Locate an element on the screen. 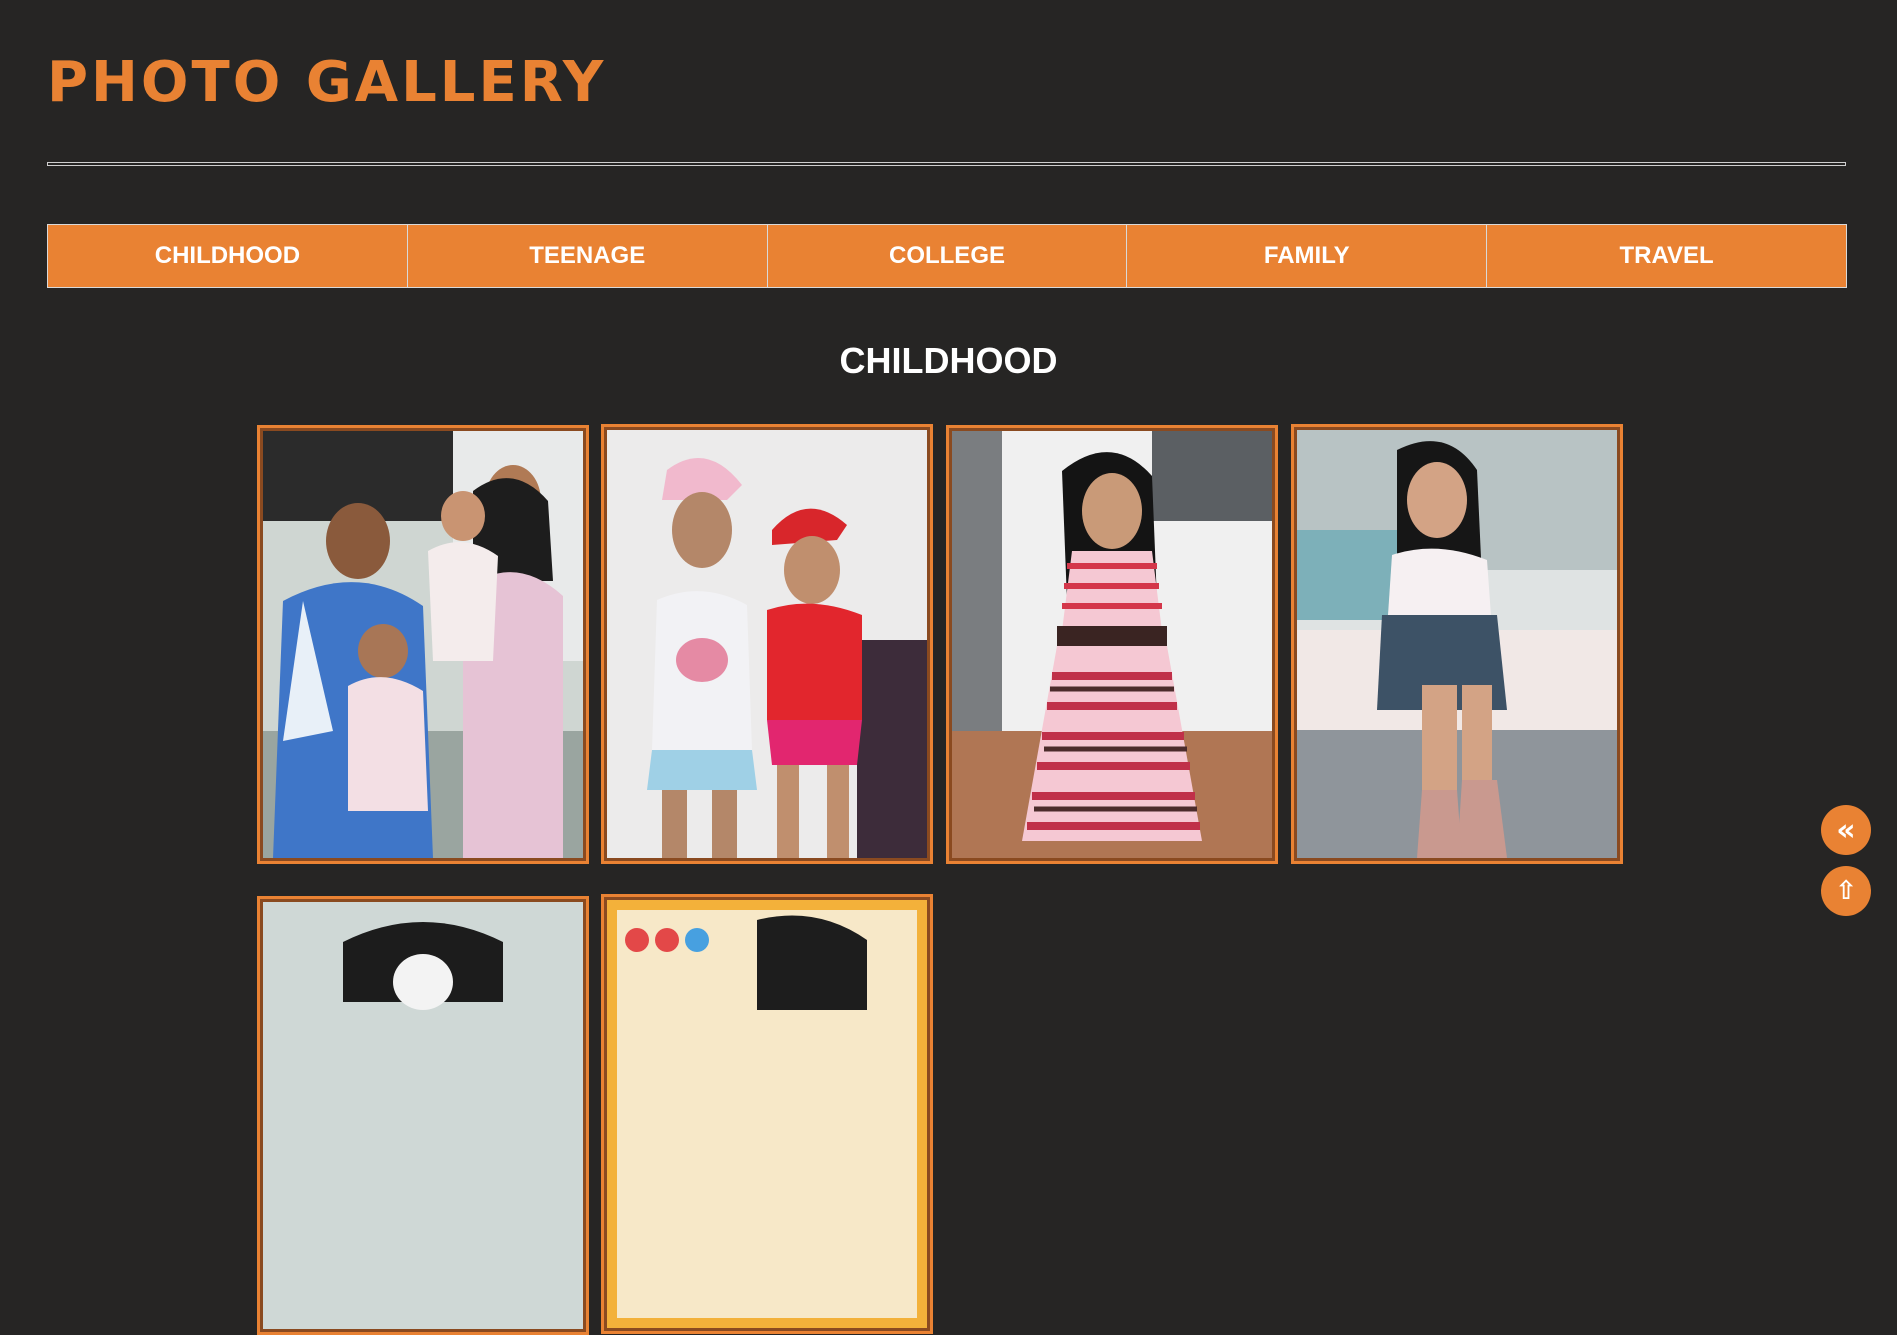 The width and height of the screenshot is (1897, 1335). scroll-top-button: ⇧ is located at coordinates (1846, 891).